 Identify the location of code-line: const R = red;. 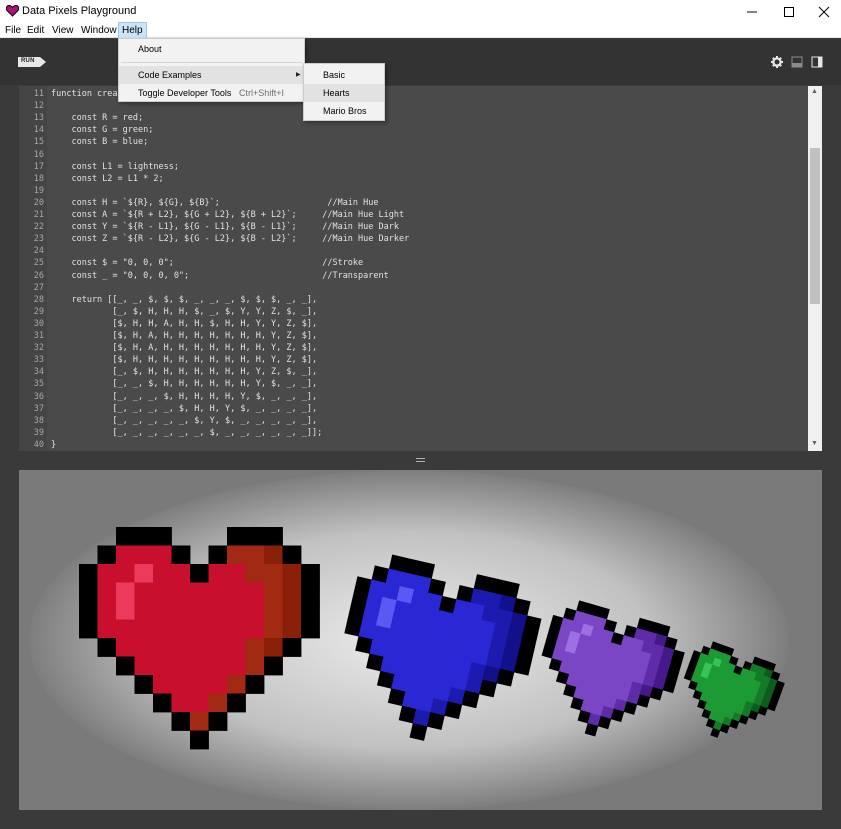
(97, 118).